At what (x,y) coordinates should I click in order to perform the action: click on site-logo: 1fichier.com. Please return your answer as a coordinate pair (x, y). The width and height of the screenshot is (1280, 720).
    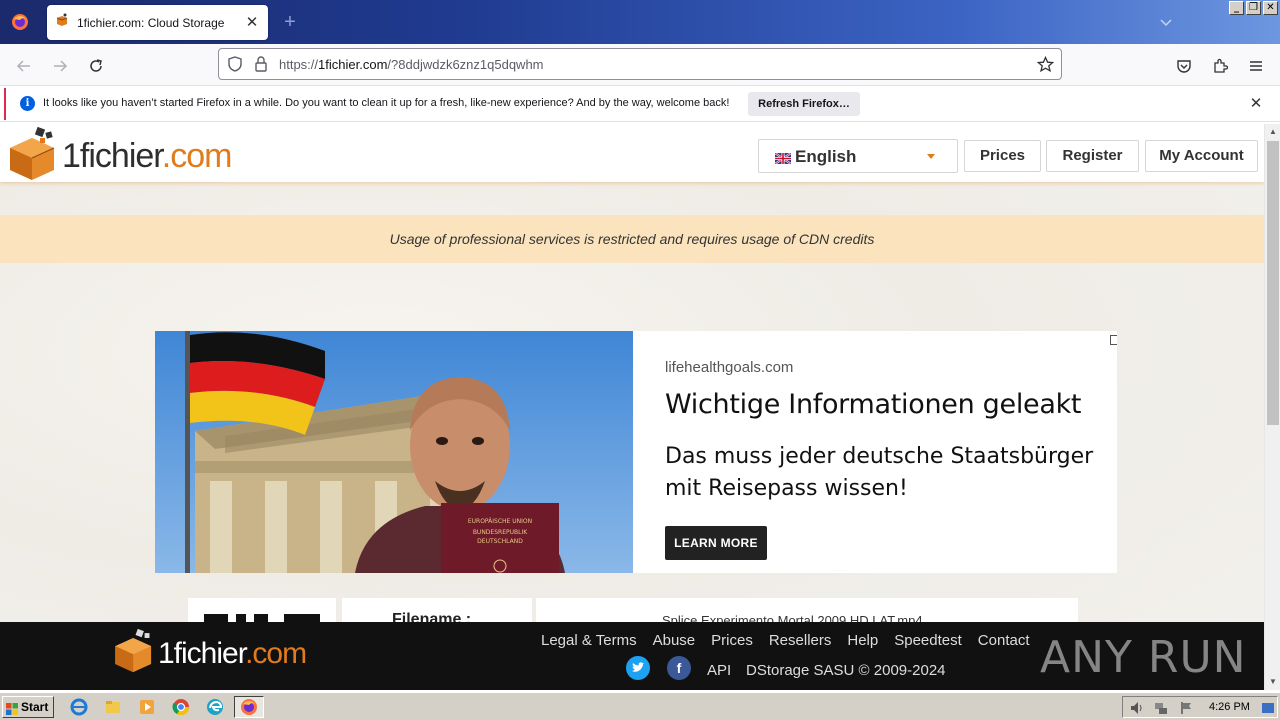
    Looking at the image, I should click on (119, 156).